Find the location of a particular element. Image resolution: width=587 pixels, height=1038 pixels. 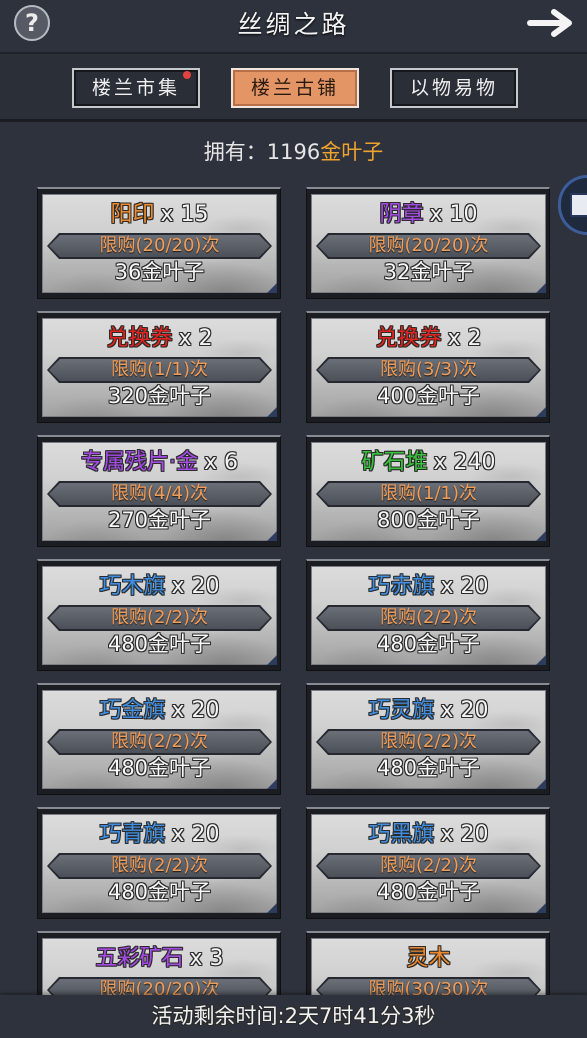

item-title: 巧木旗 x 20 is located at coordinates (159, 587).